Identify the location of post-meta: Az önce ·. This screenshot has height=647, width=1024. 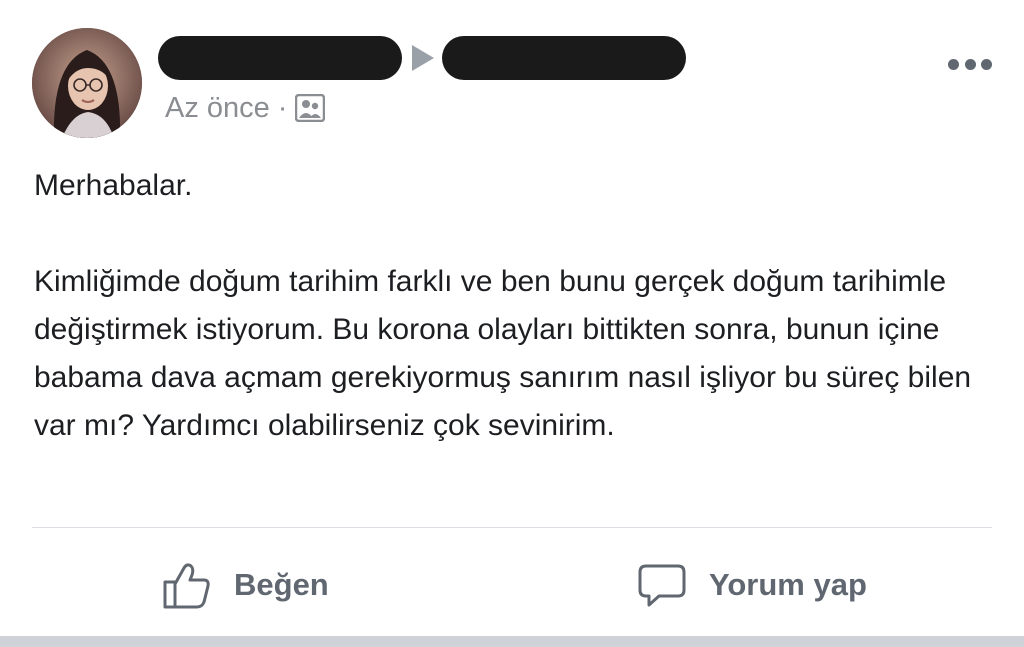
(245, 108).